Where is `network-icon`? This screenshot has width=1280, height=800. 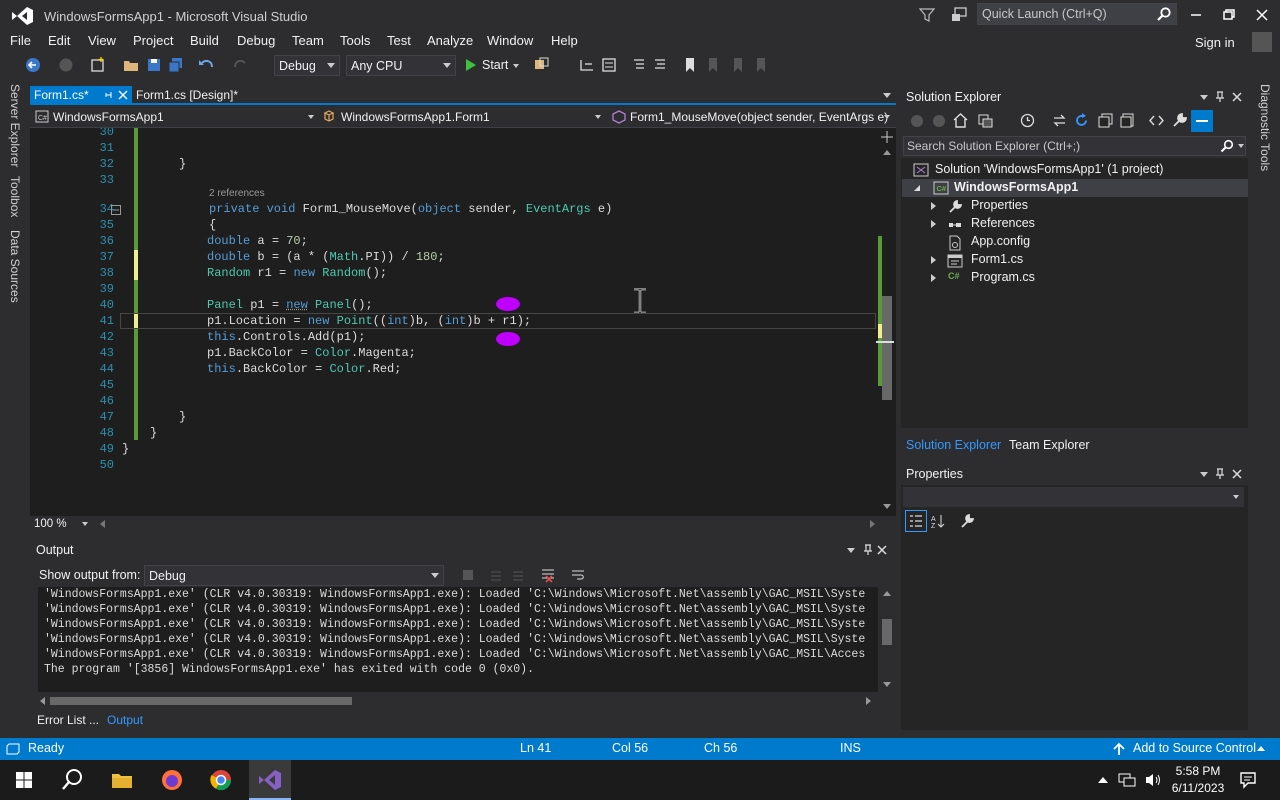
network-icon is located at coordinates (1127, 780).